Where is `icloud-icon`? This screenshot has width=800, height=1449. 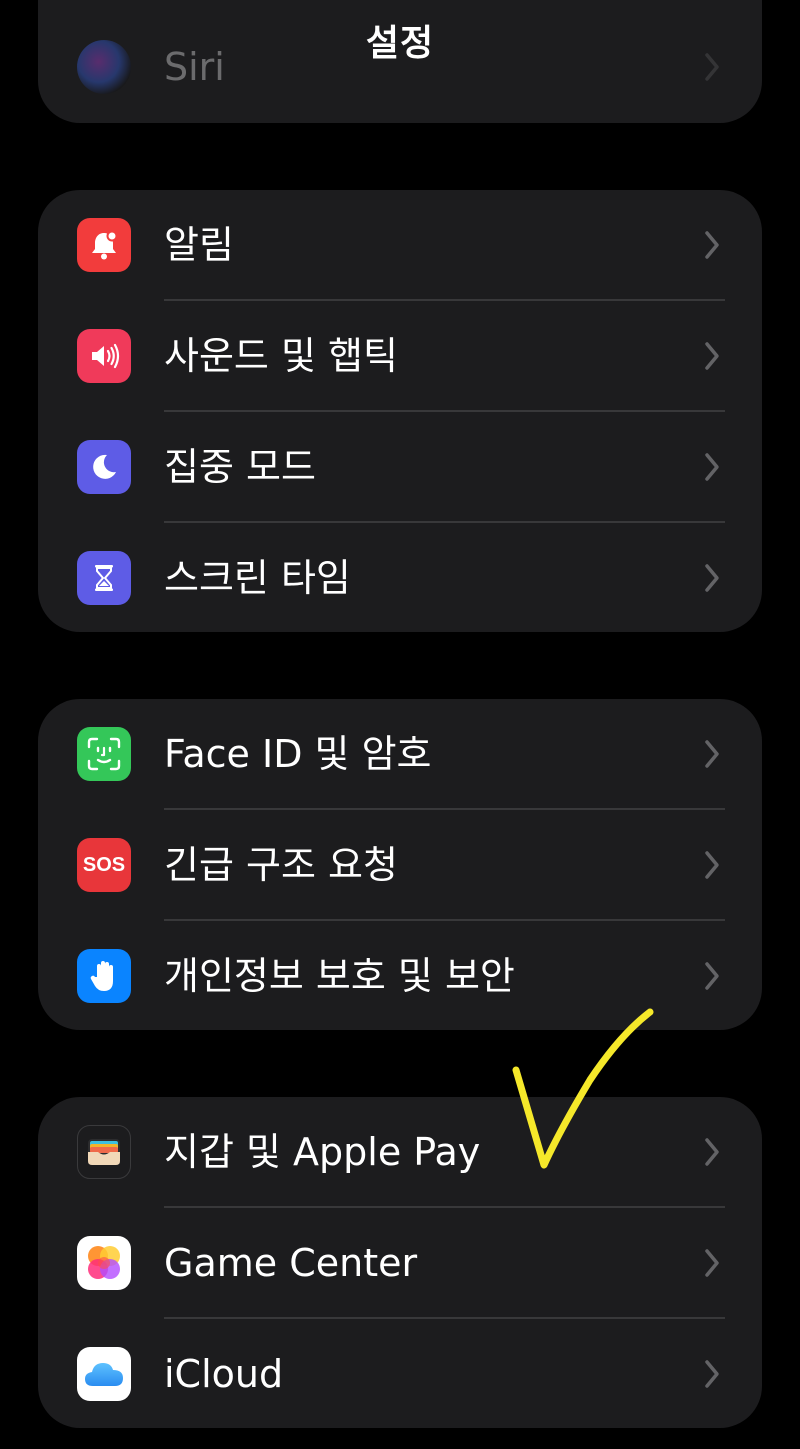
icloud-icon is located at coordinates (104, 1374).